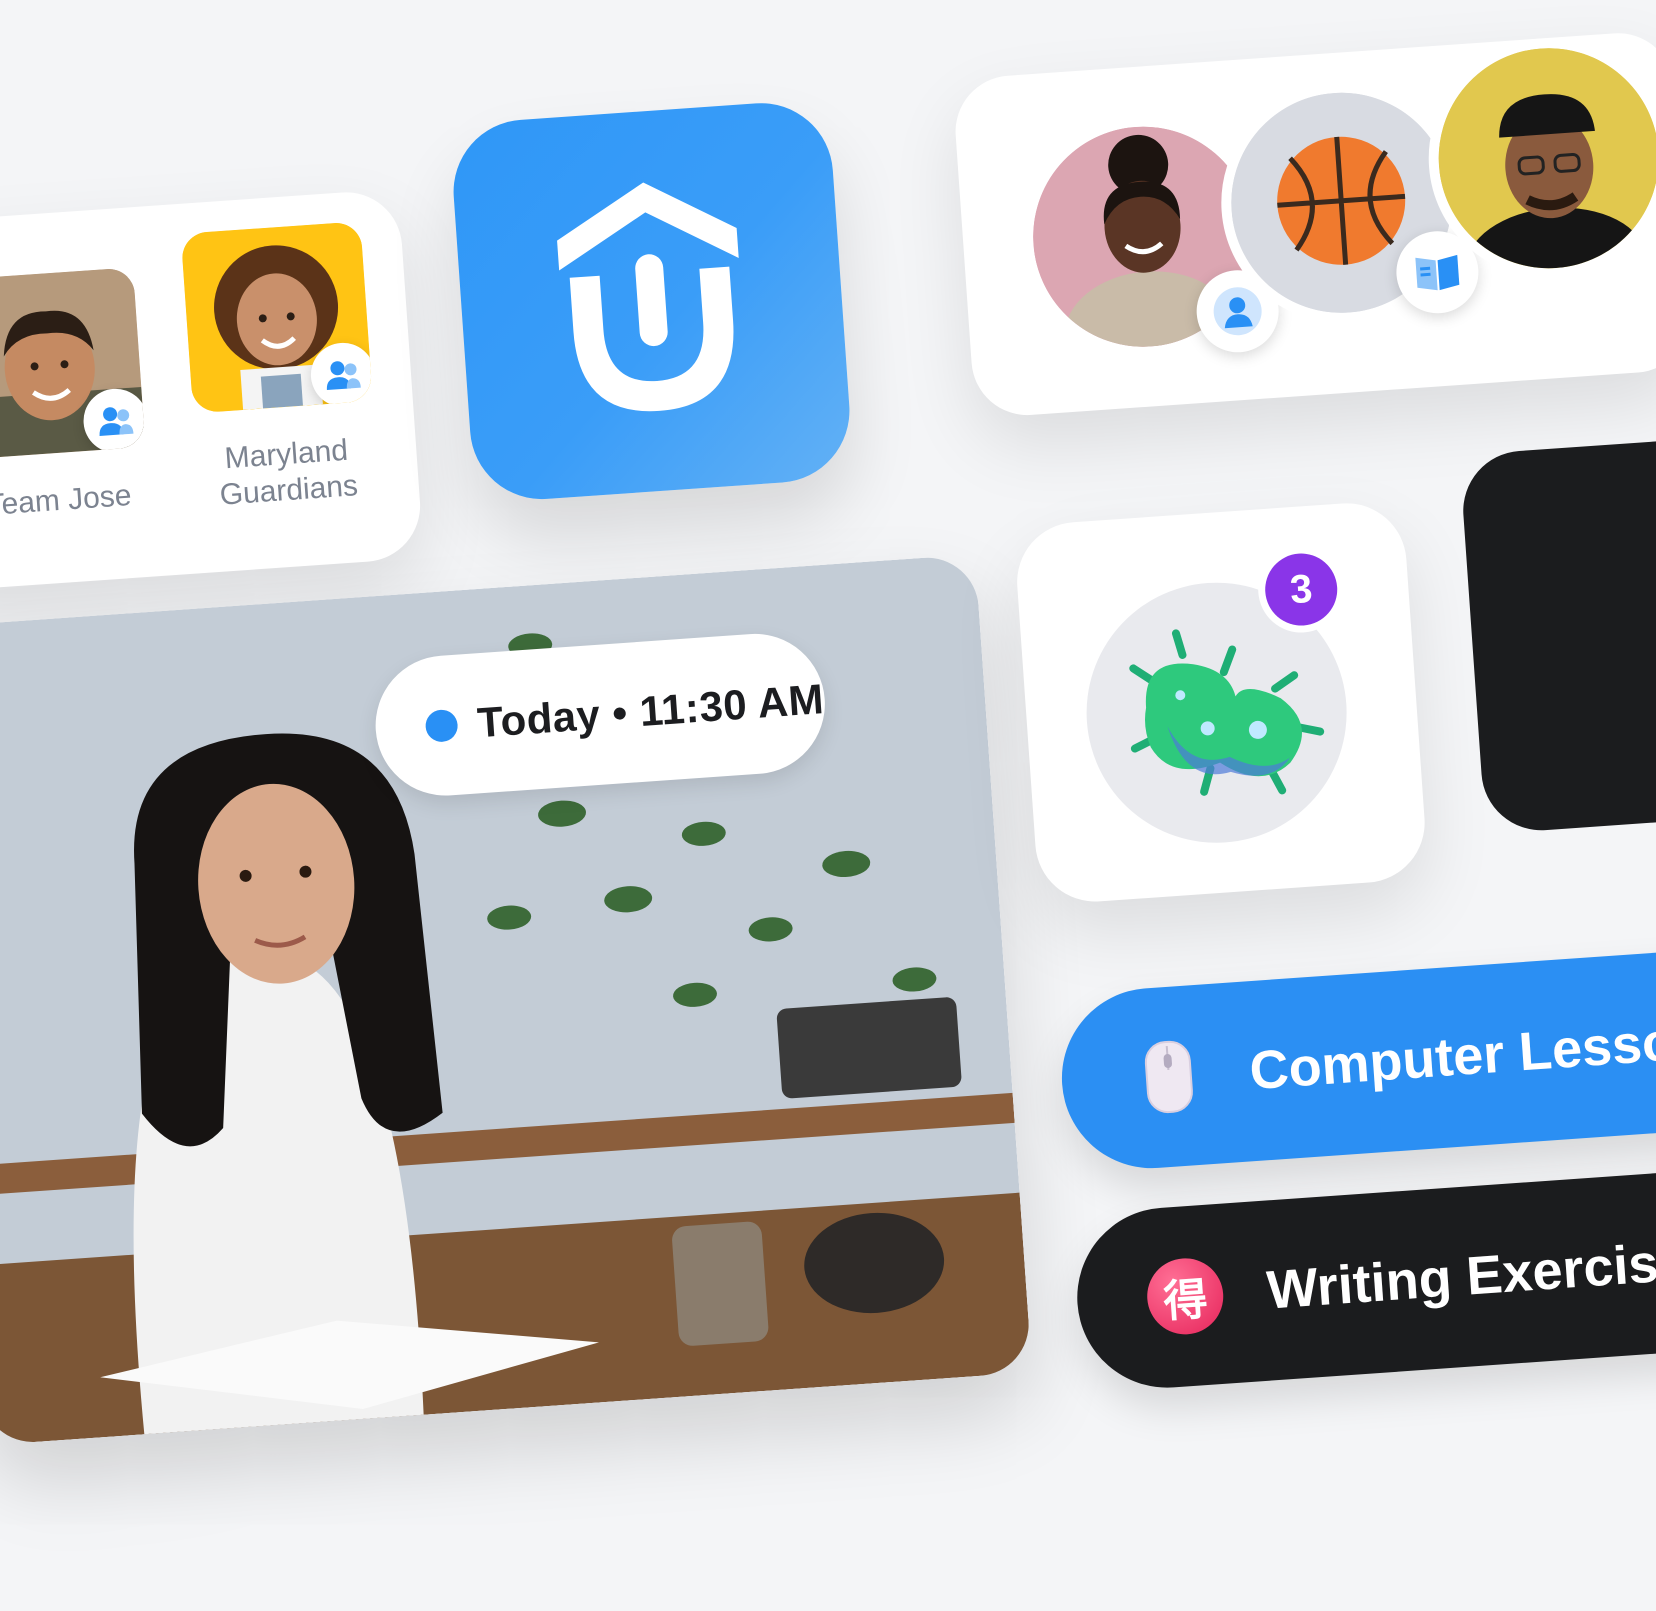 The height and width of the screenshot is (1611, 1656). Describe the element at coordinates (1185, 1296) in the screenshot. I see `kanji-icon: 得` at that location.